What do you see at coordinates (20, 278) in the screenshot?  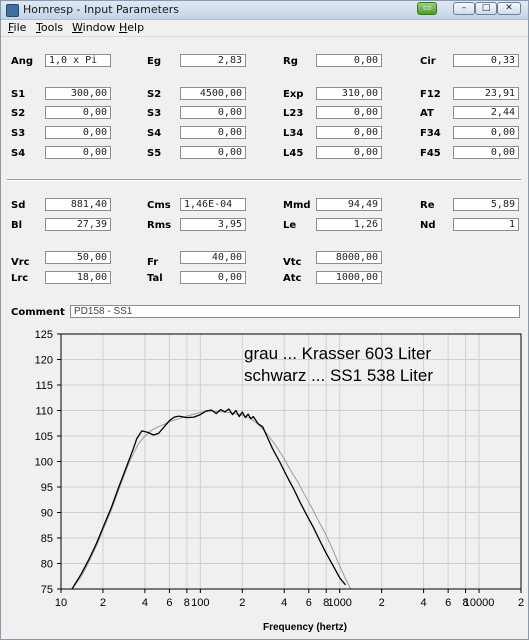 I see `lrc-label: Lrc` at bounding box center [20, 278].